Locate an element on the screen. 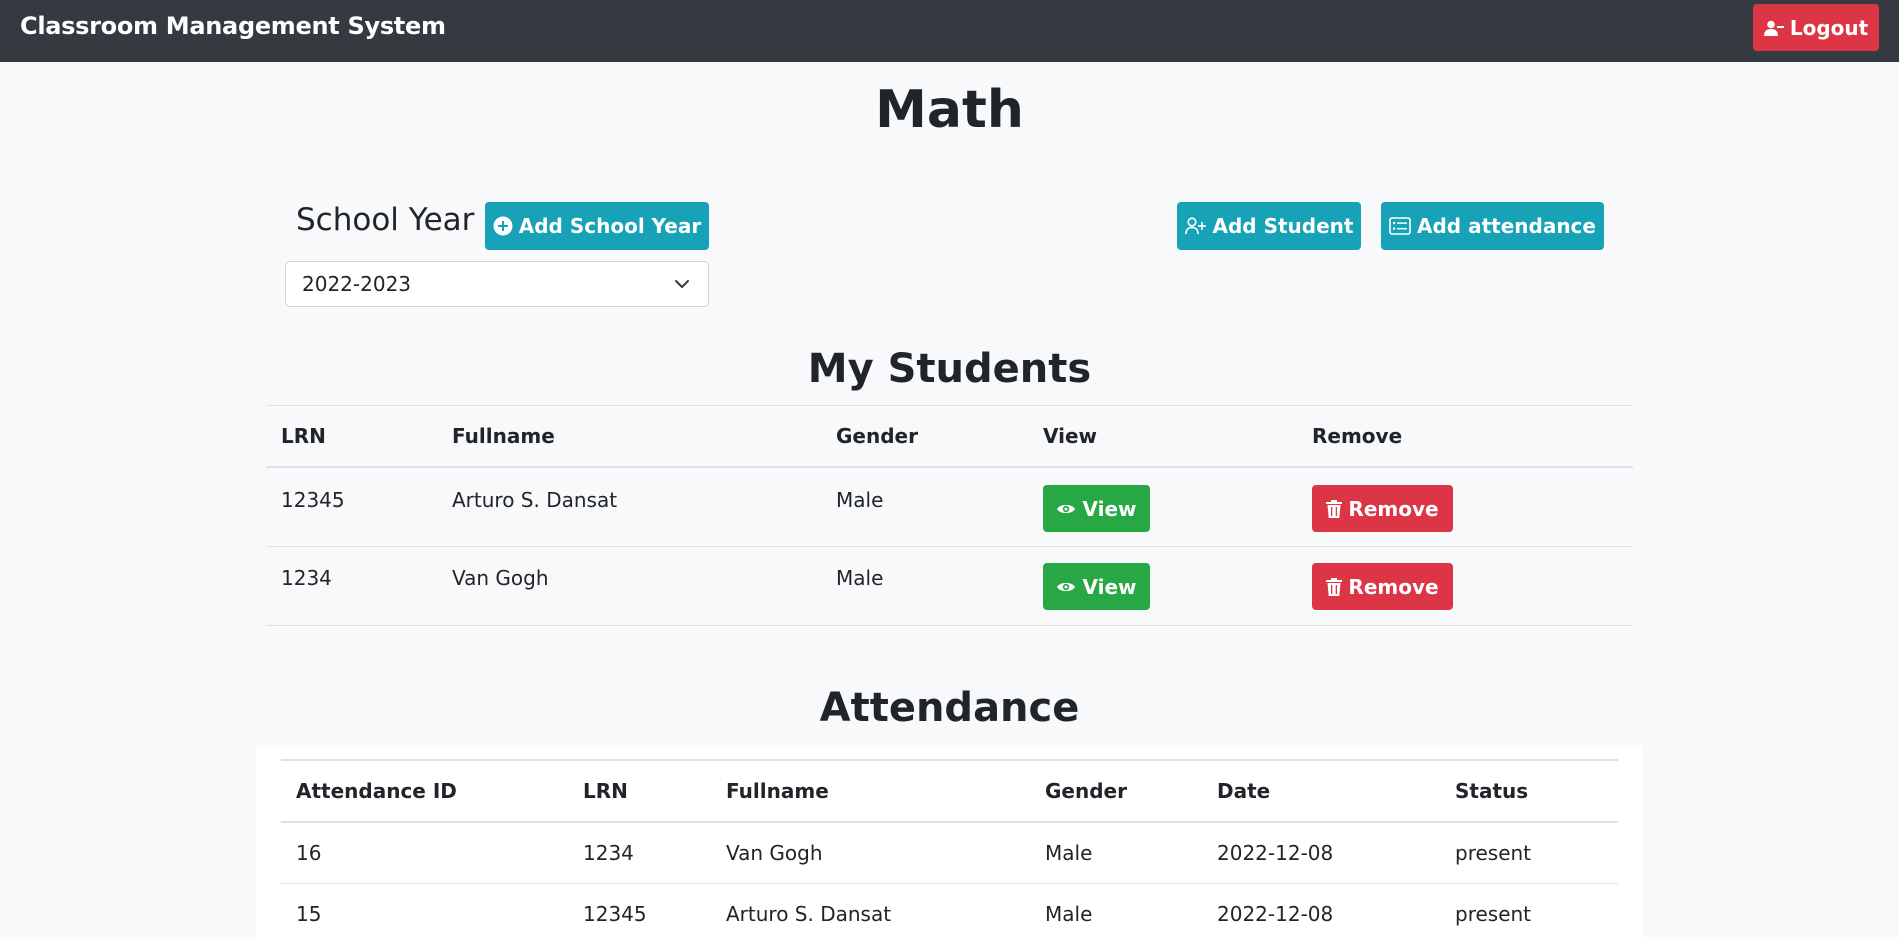 The height and width of the screenshot is (937, 1899). attendance-header-divider is located at coordinates (949, 822).